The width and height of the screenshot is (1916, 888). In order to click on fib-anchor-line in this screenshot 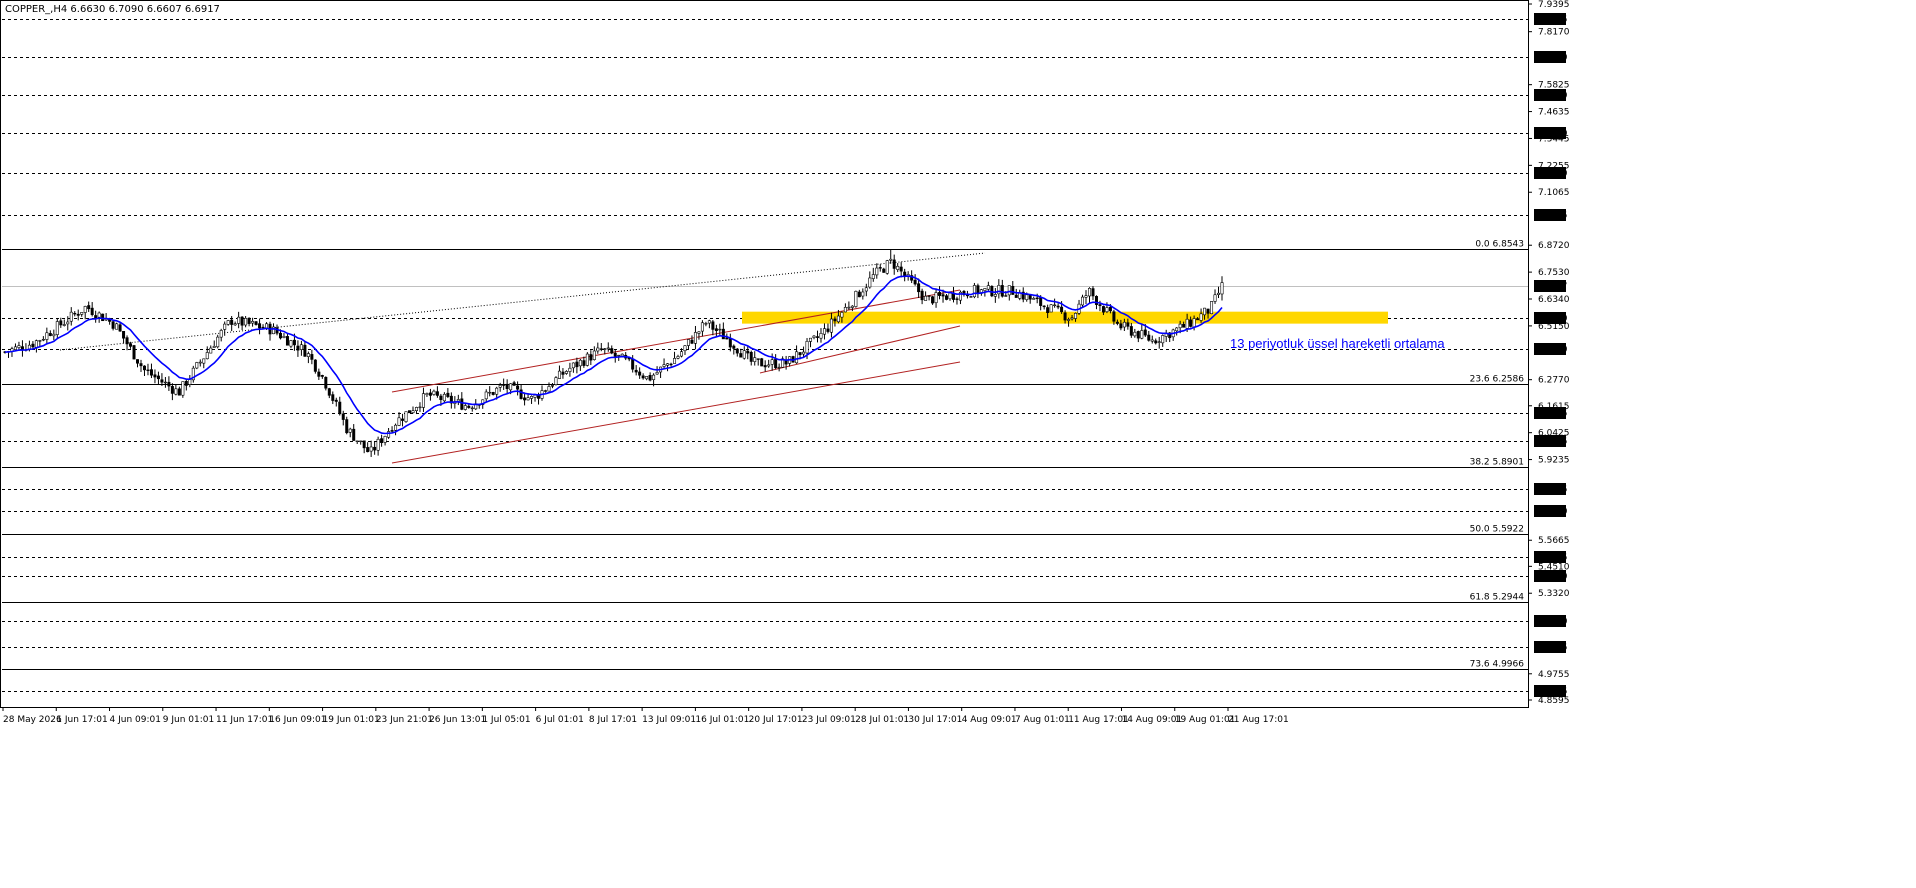, I will do `click(522, 301)`.